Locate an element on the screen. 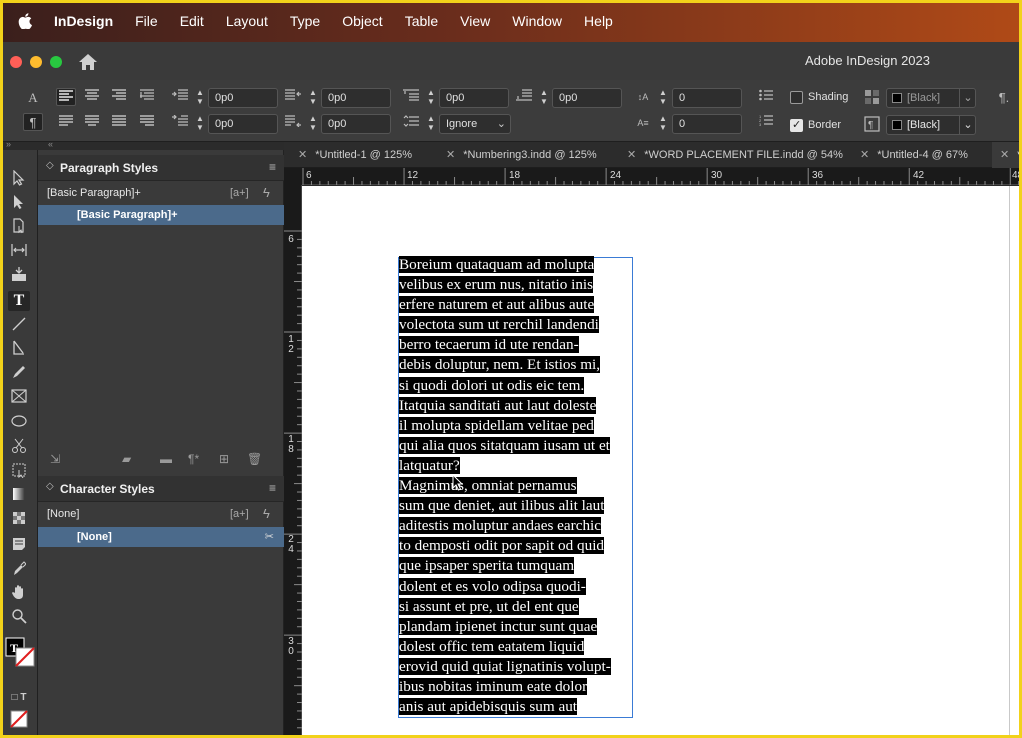 The width and height of the screenshot is (1022, 738). justify-center-icon is located at coordinates (92, 123).